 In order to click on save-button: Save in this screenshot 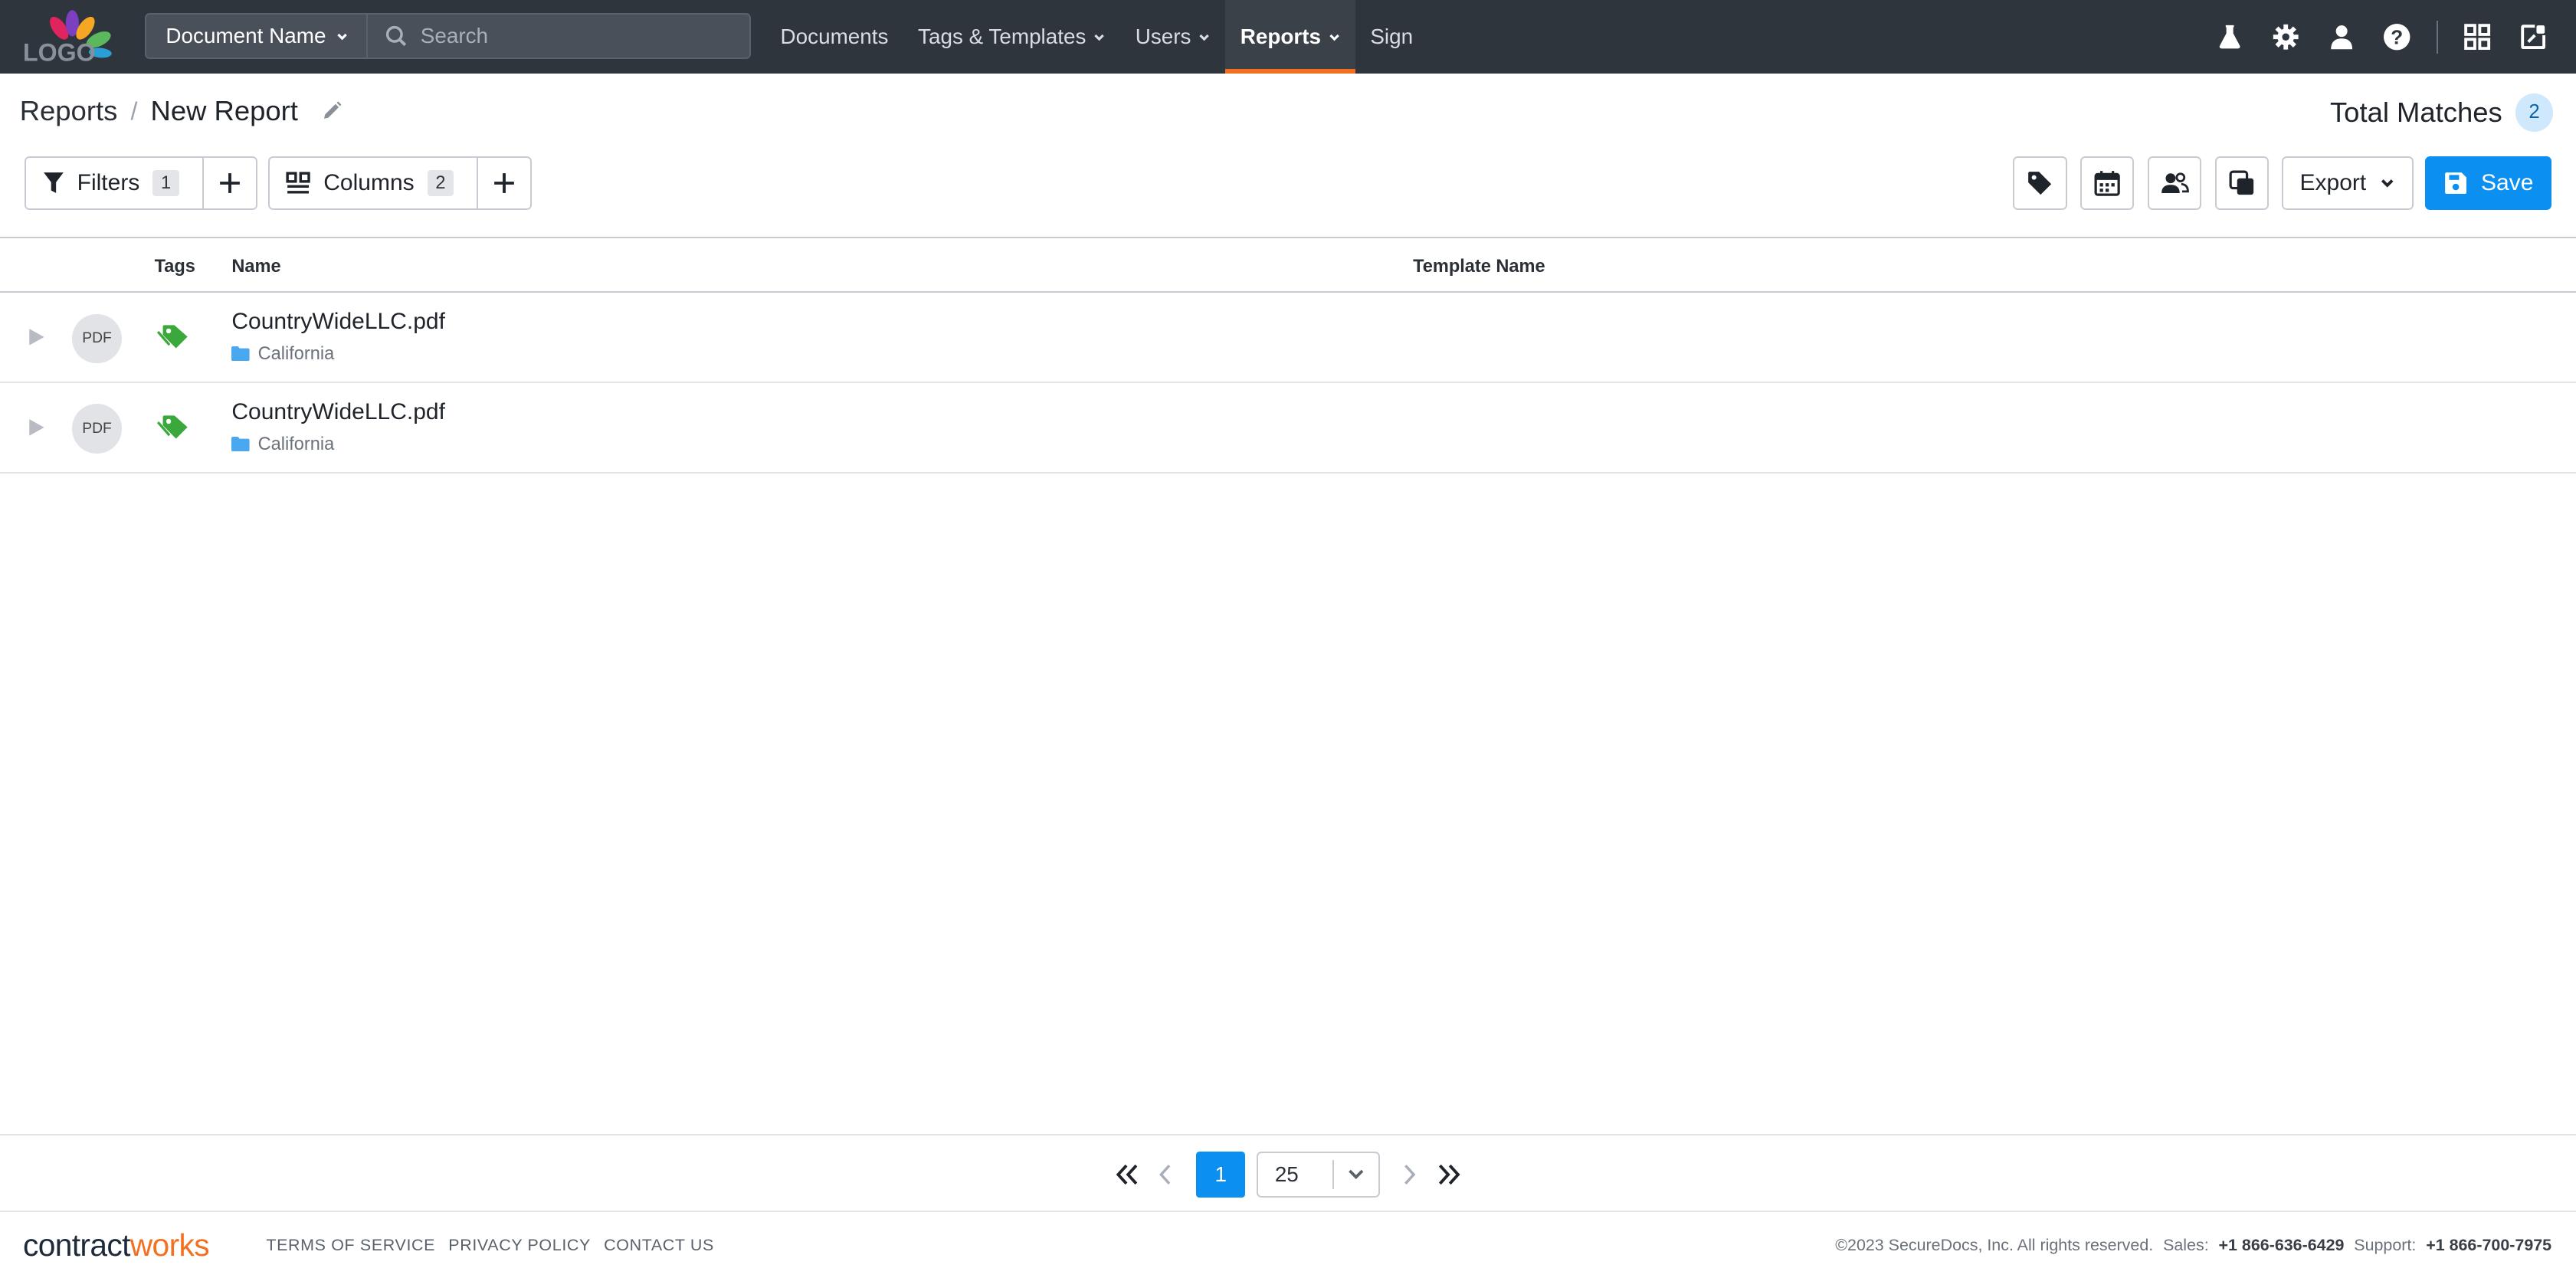, I will do `click(2488, 183)`.